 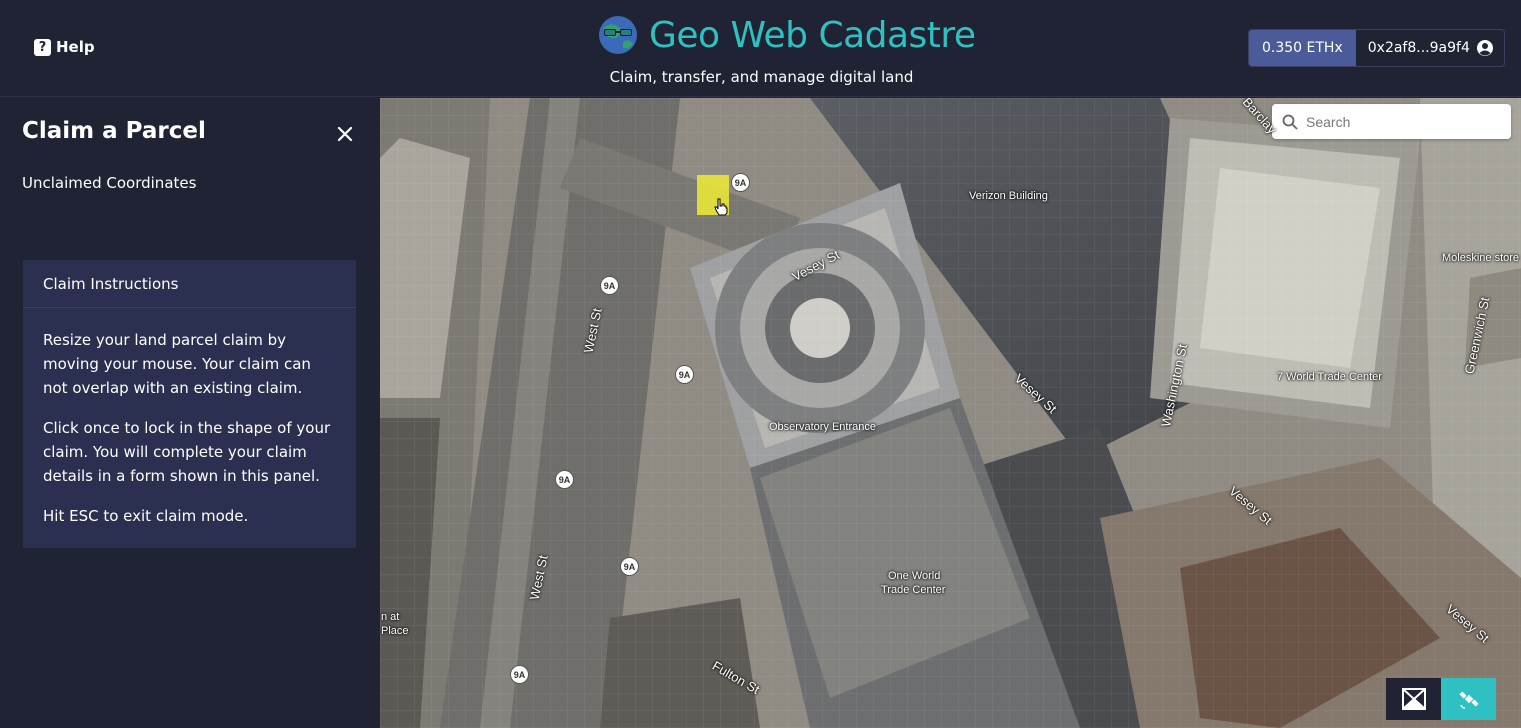 I want to click on poi-label: Place, so click(x=395, y=631).